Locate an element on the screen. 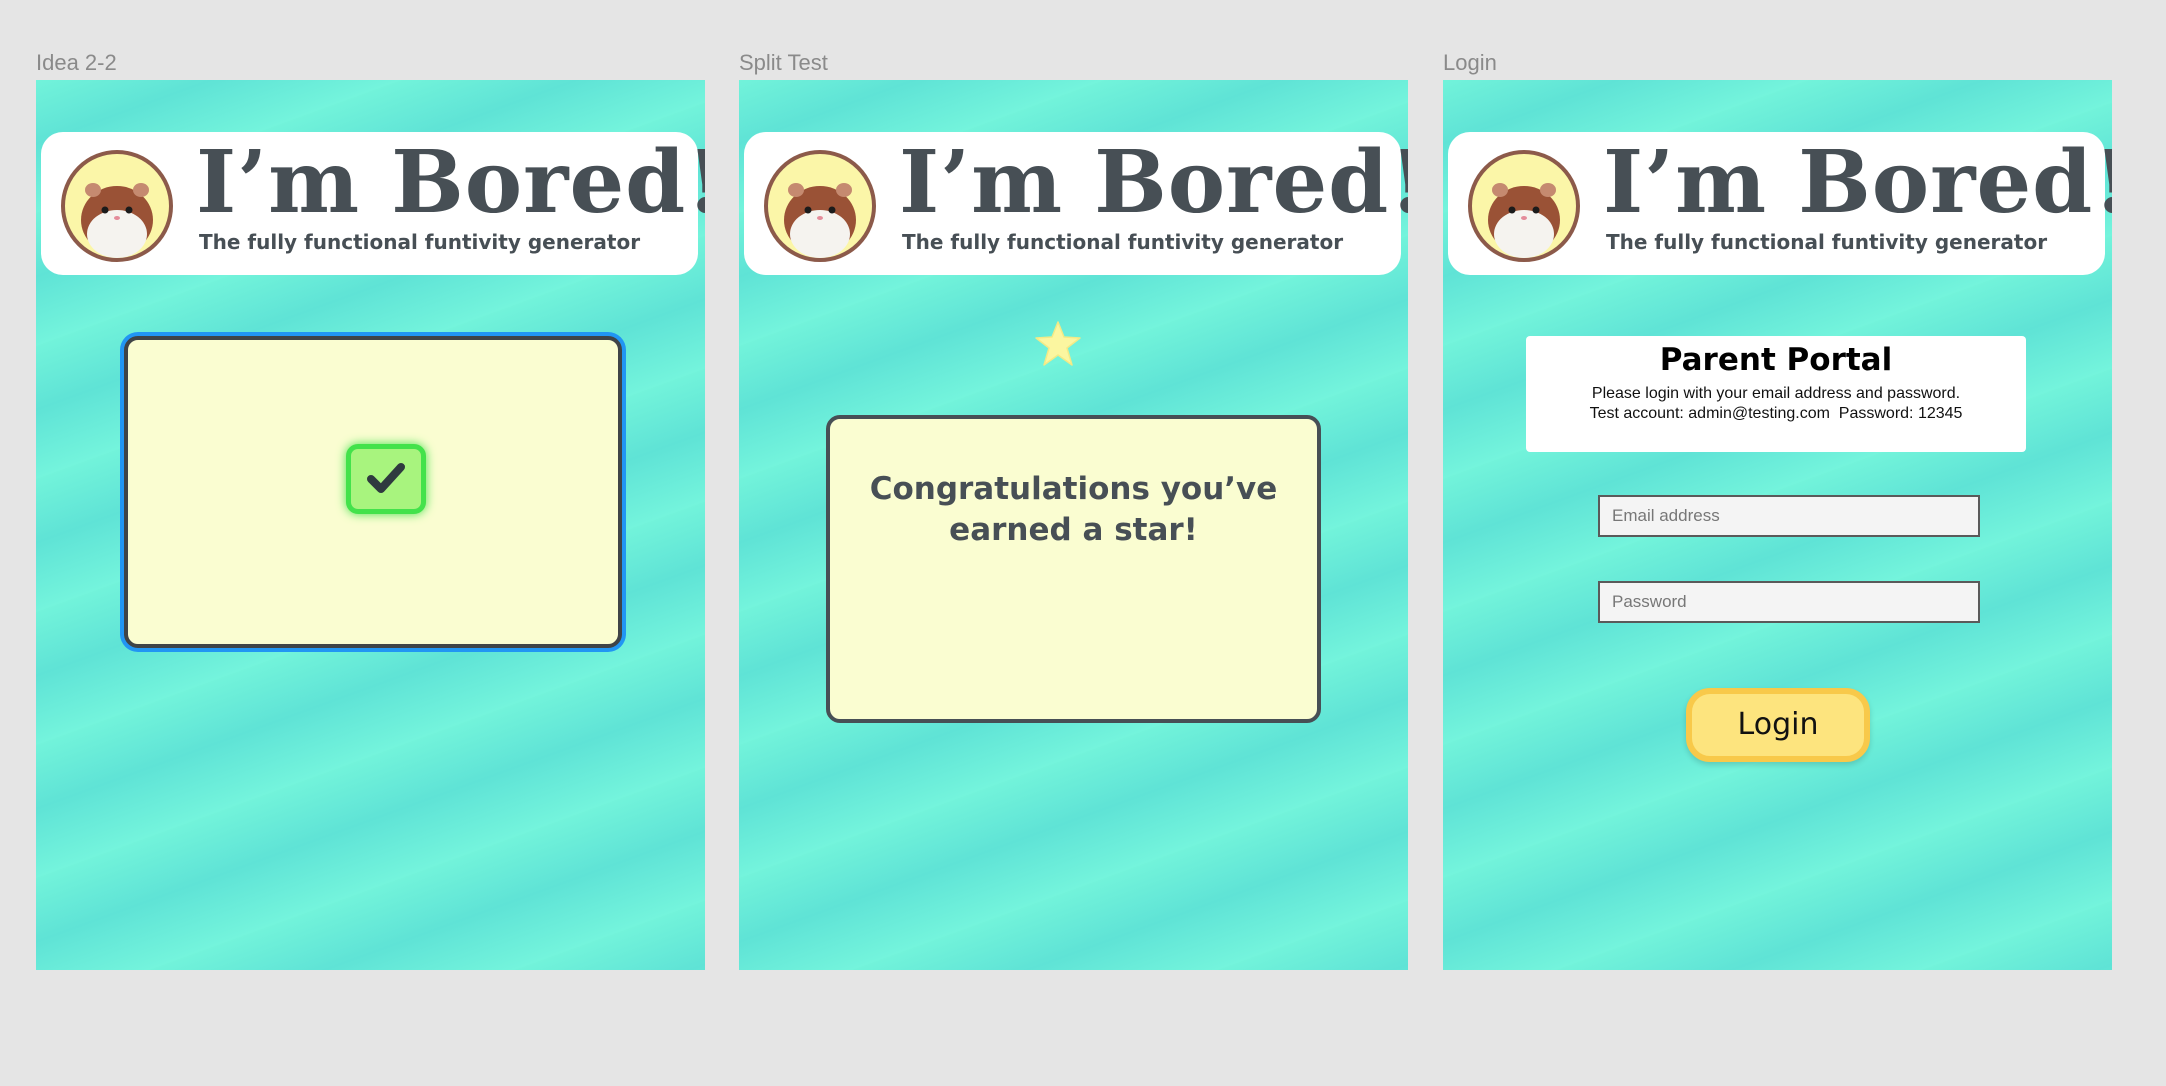 This screenshot has height=1086, width=2166. checkmark-icon is located at coordinates (386, 478).